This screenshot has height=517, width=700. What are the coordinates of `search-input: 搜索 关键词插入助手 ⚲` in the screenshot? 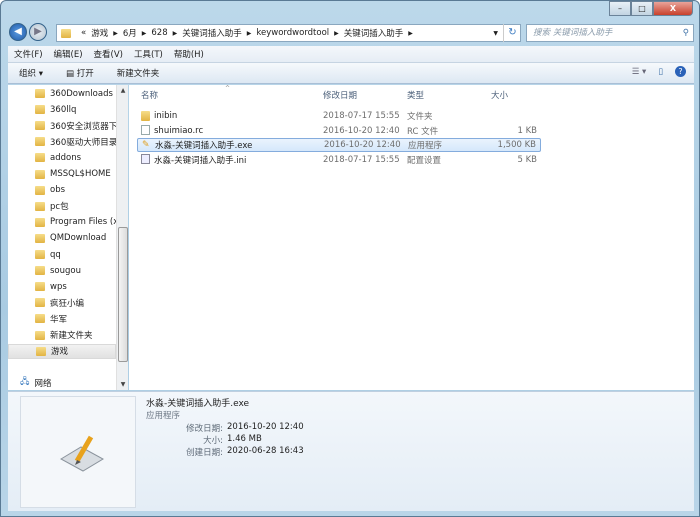 It's located at (610, 33).